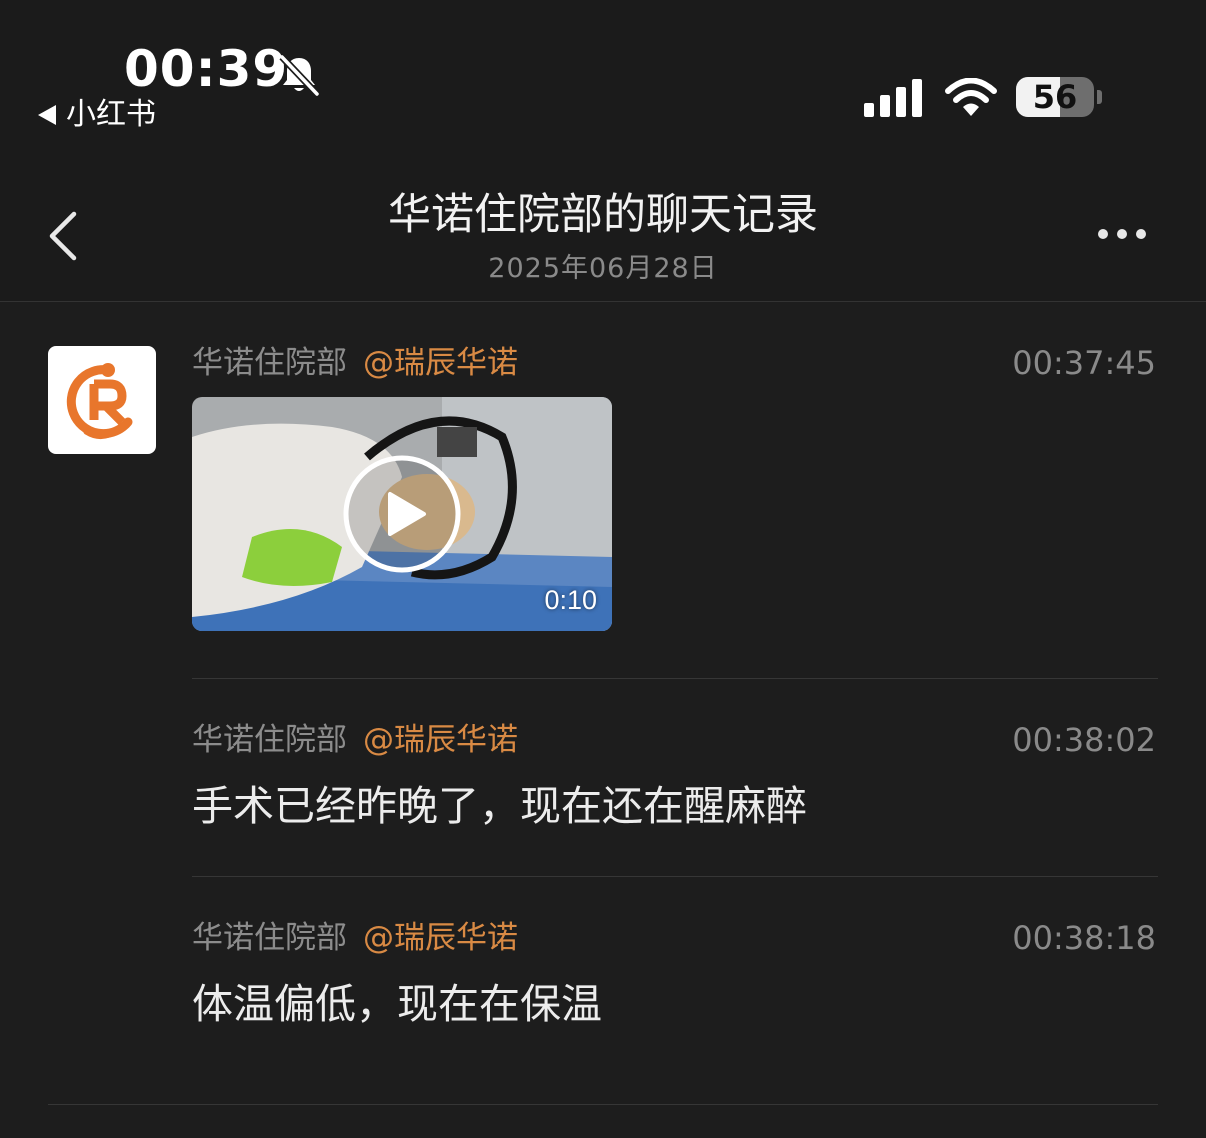 This screenshot has width=1206, height=1138. Describe the element at coordinates (397, 1004) in the screenshot. I see `message-text: 体温偏低，现在在保温` at that location.